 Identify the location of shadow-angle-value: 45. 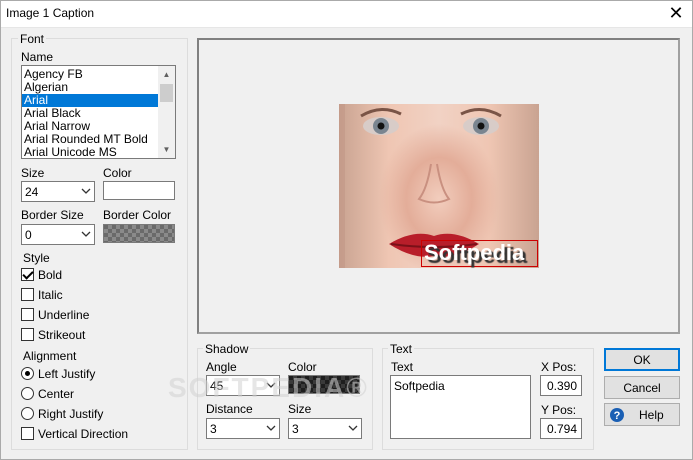
(217, 386).